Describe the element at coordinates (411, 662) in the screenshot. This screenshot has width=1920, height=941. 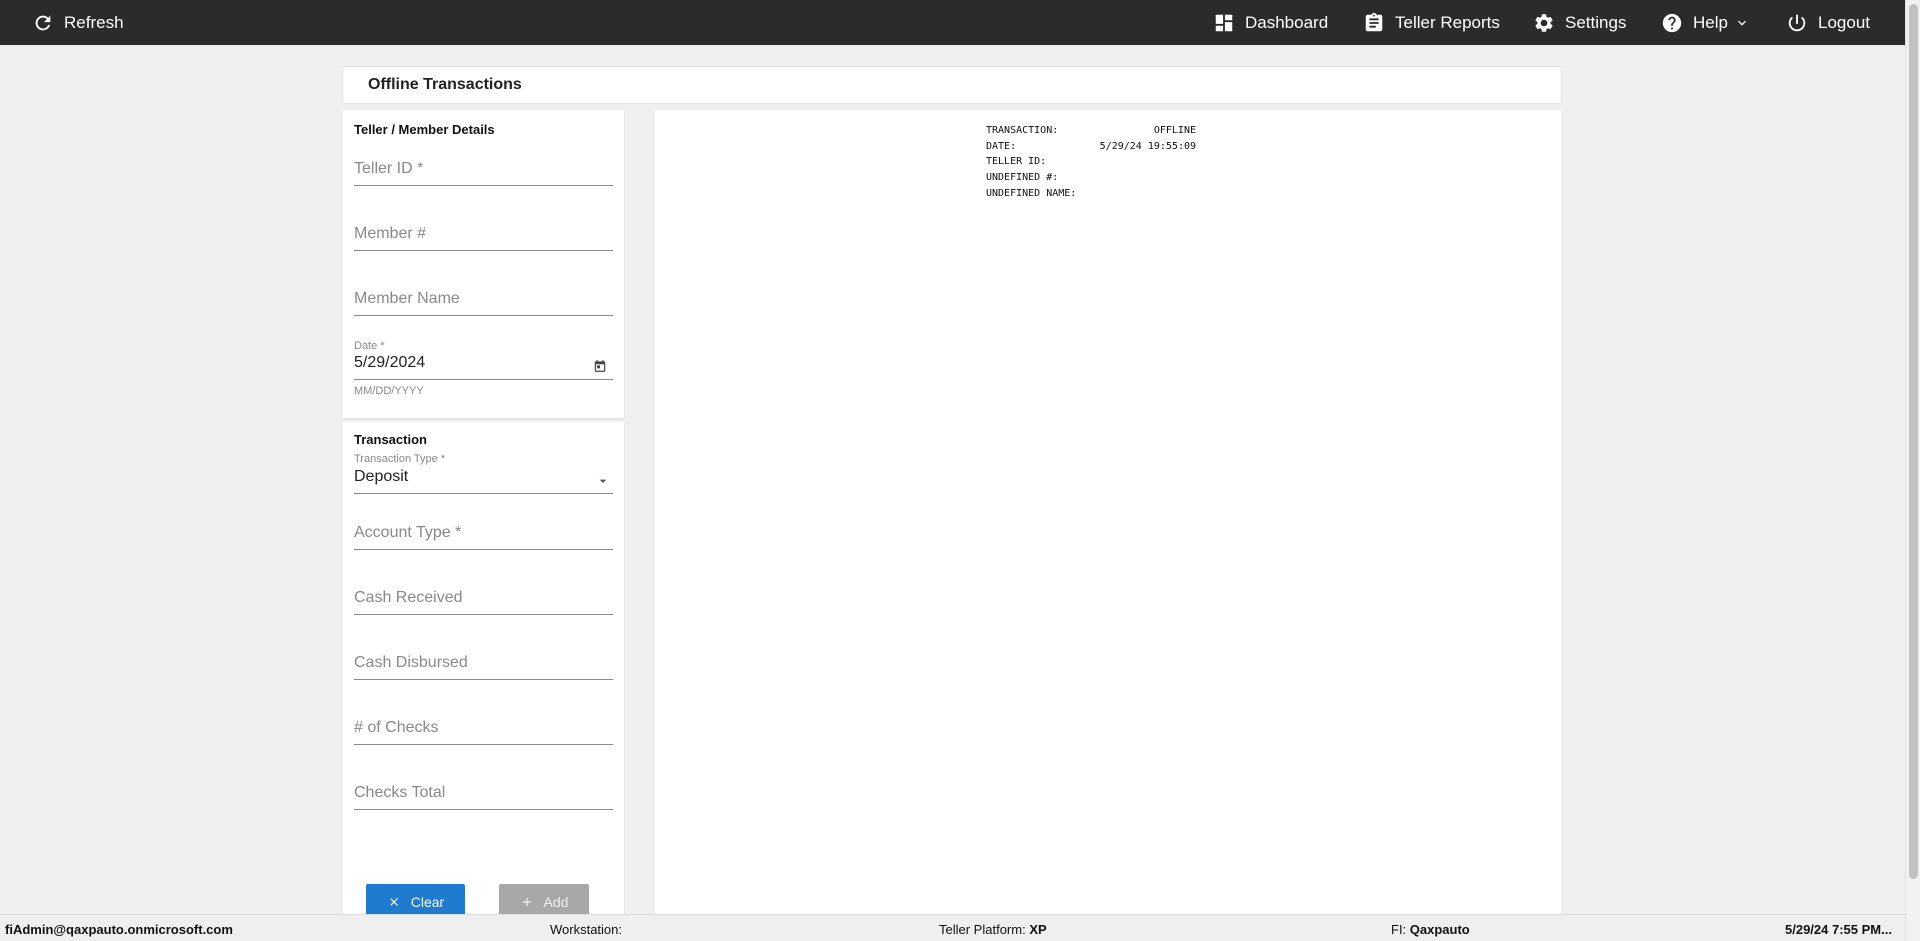
I see `cash-disbursed-placeholder: Cash Disbursed` at that location.